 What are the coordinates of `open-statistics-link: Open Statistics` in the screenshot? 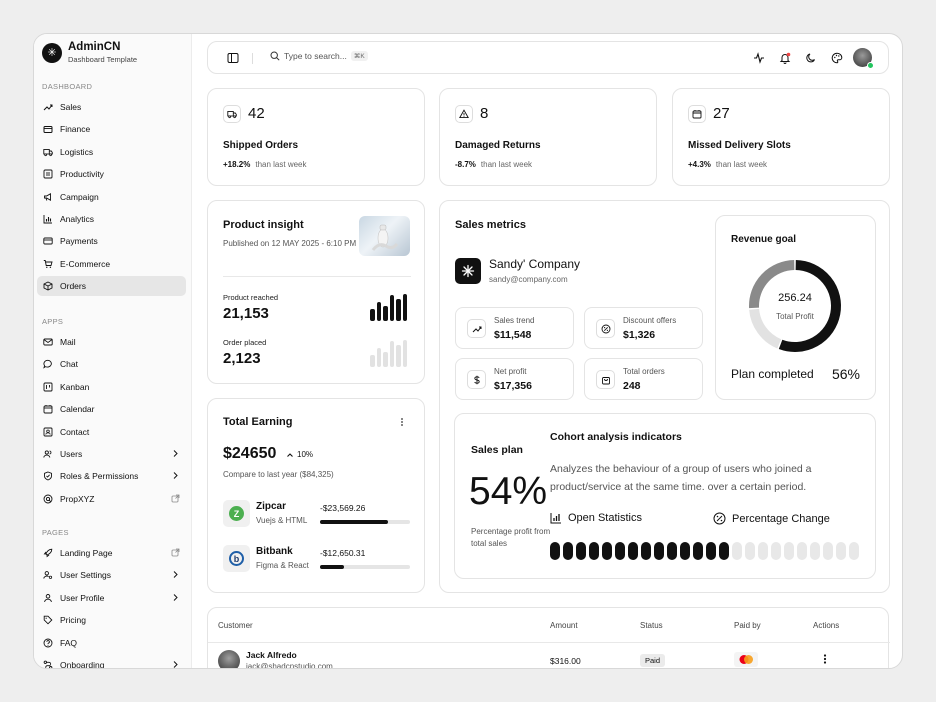 It's located at (596, 518).